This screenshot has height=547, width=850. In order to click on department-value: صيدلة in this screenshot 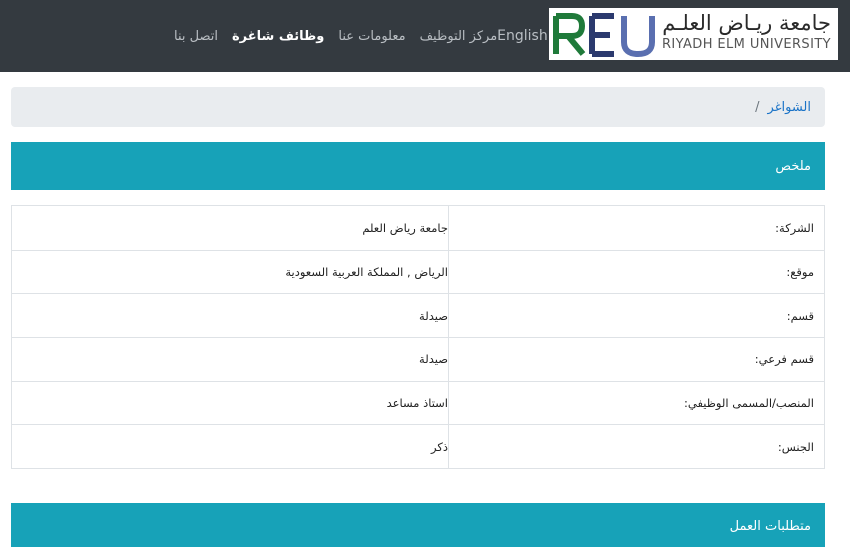, I will do `click(433, 315)`.